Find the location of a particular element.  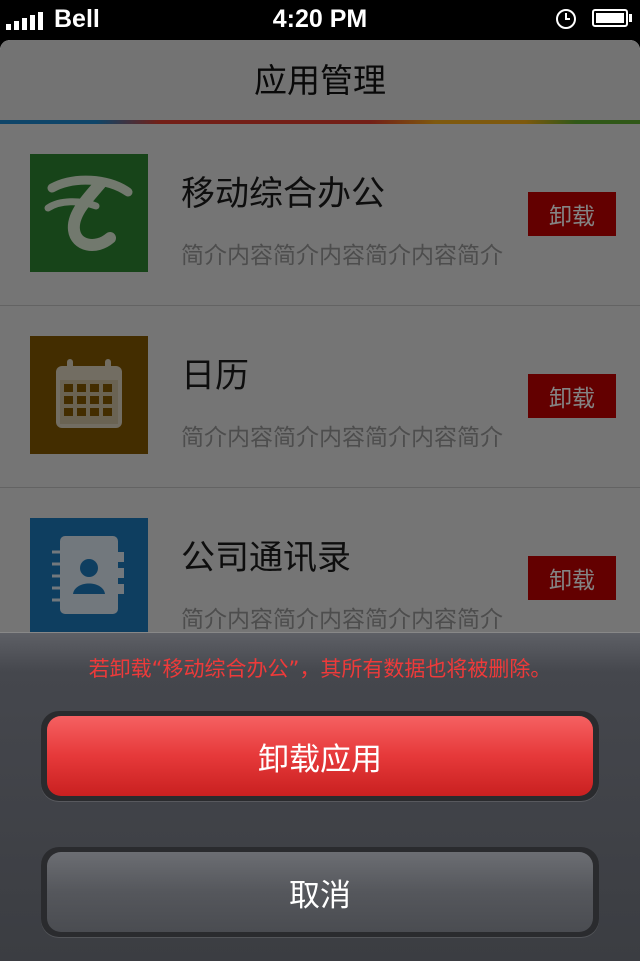

cancel-button-frame: 取消 is located at coordinates (320, 892).